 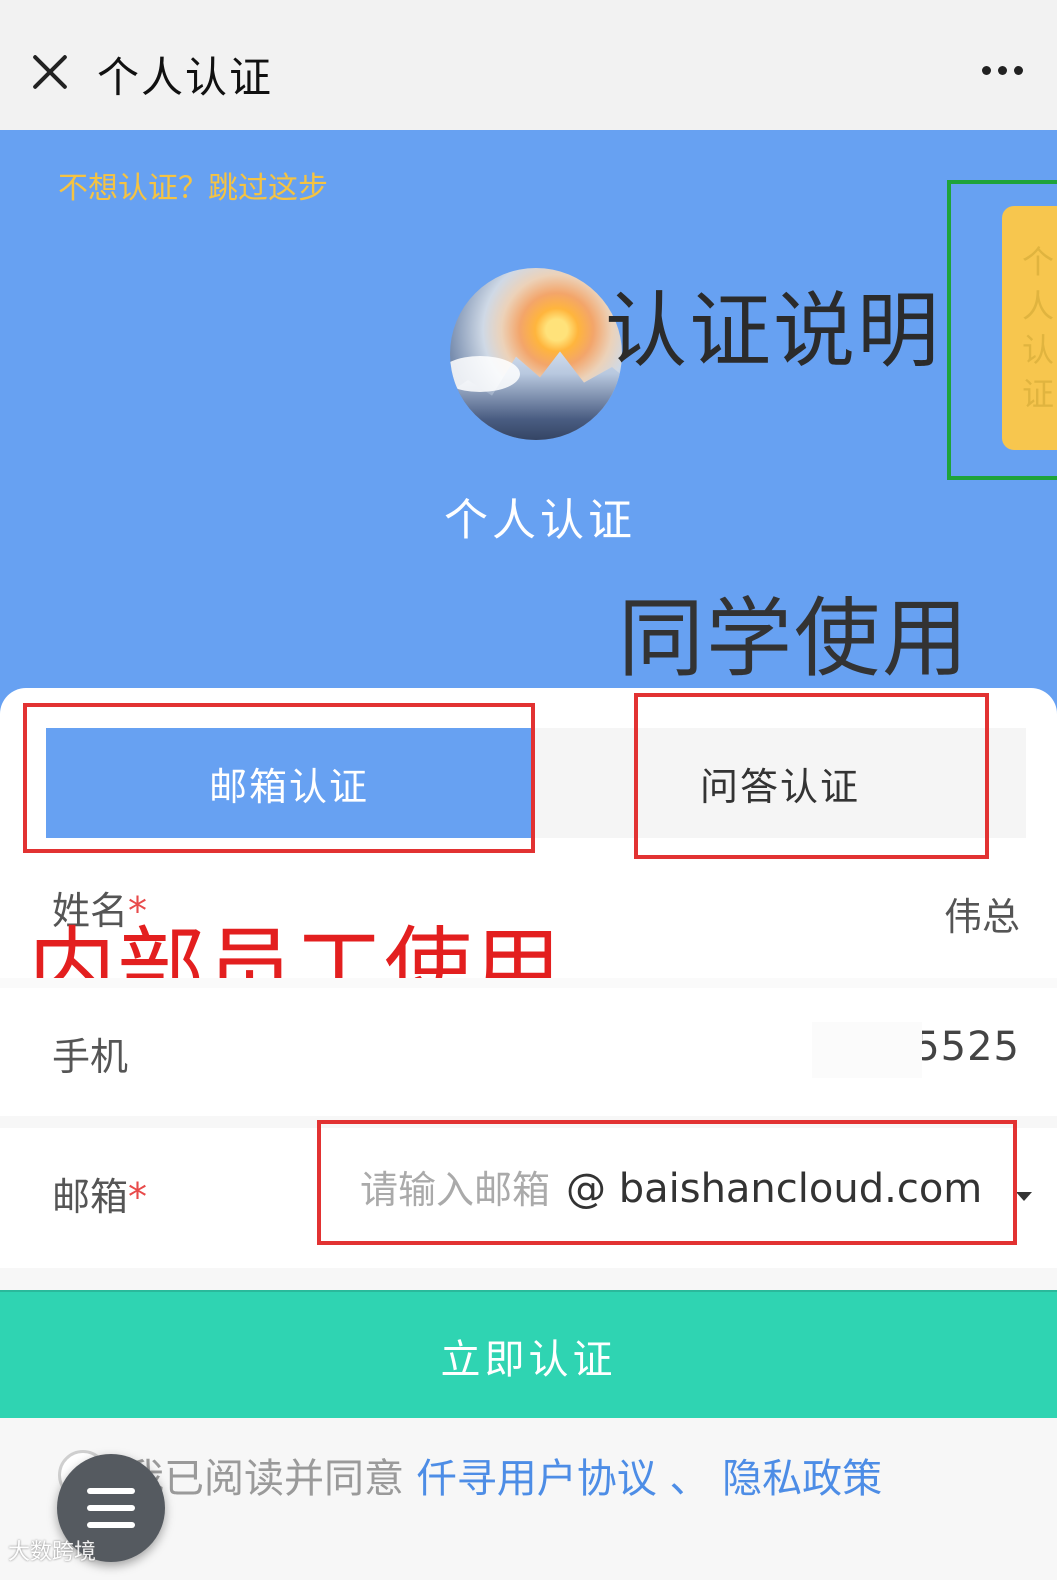 What do you see at coordinates (185, 77) in the screenshot?
I see `page-title: 个人认证` at bounding box center [185, 77].